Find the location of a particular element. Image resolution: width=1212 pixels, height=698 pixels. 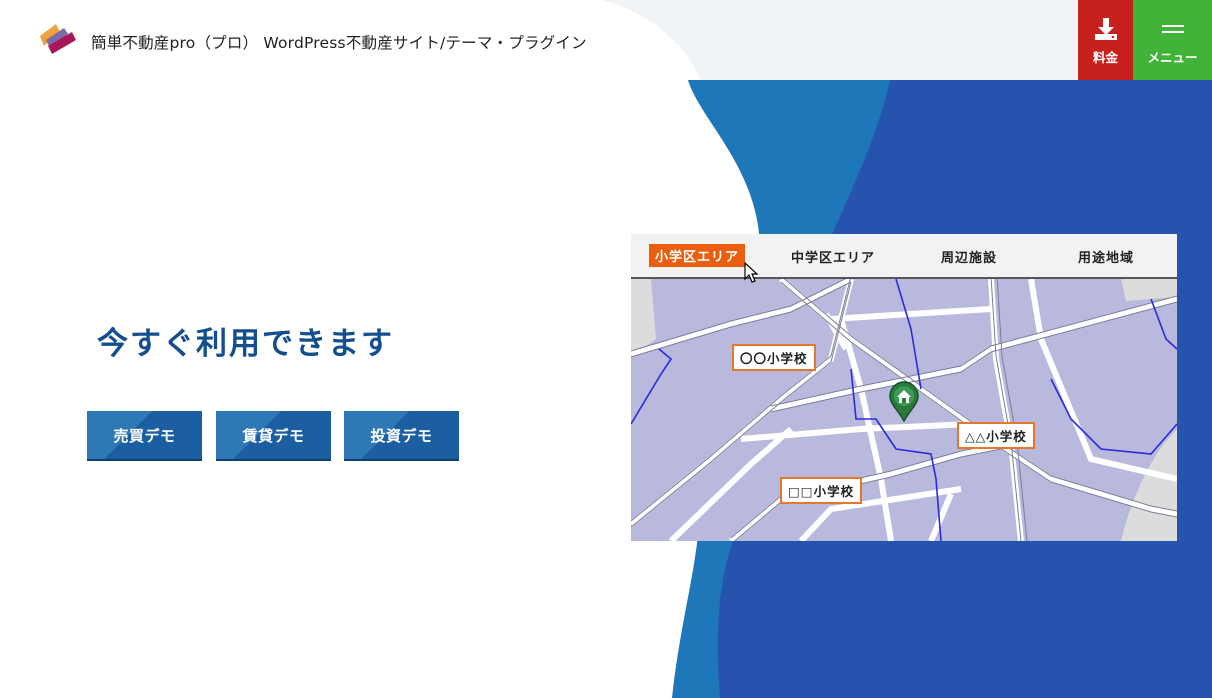

hero-heading: 今すぐ利用できます is located at coordinates (245, 344).